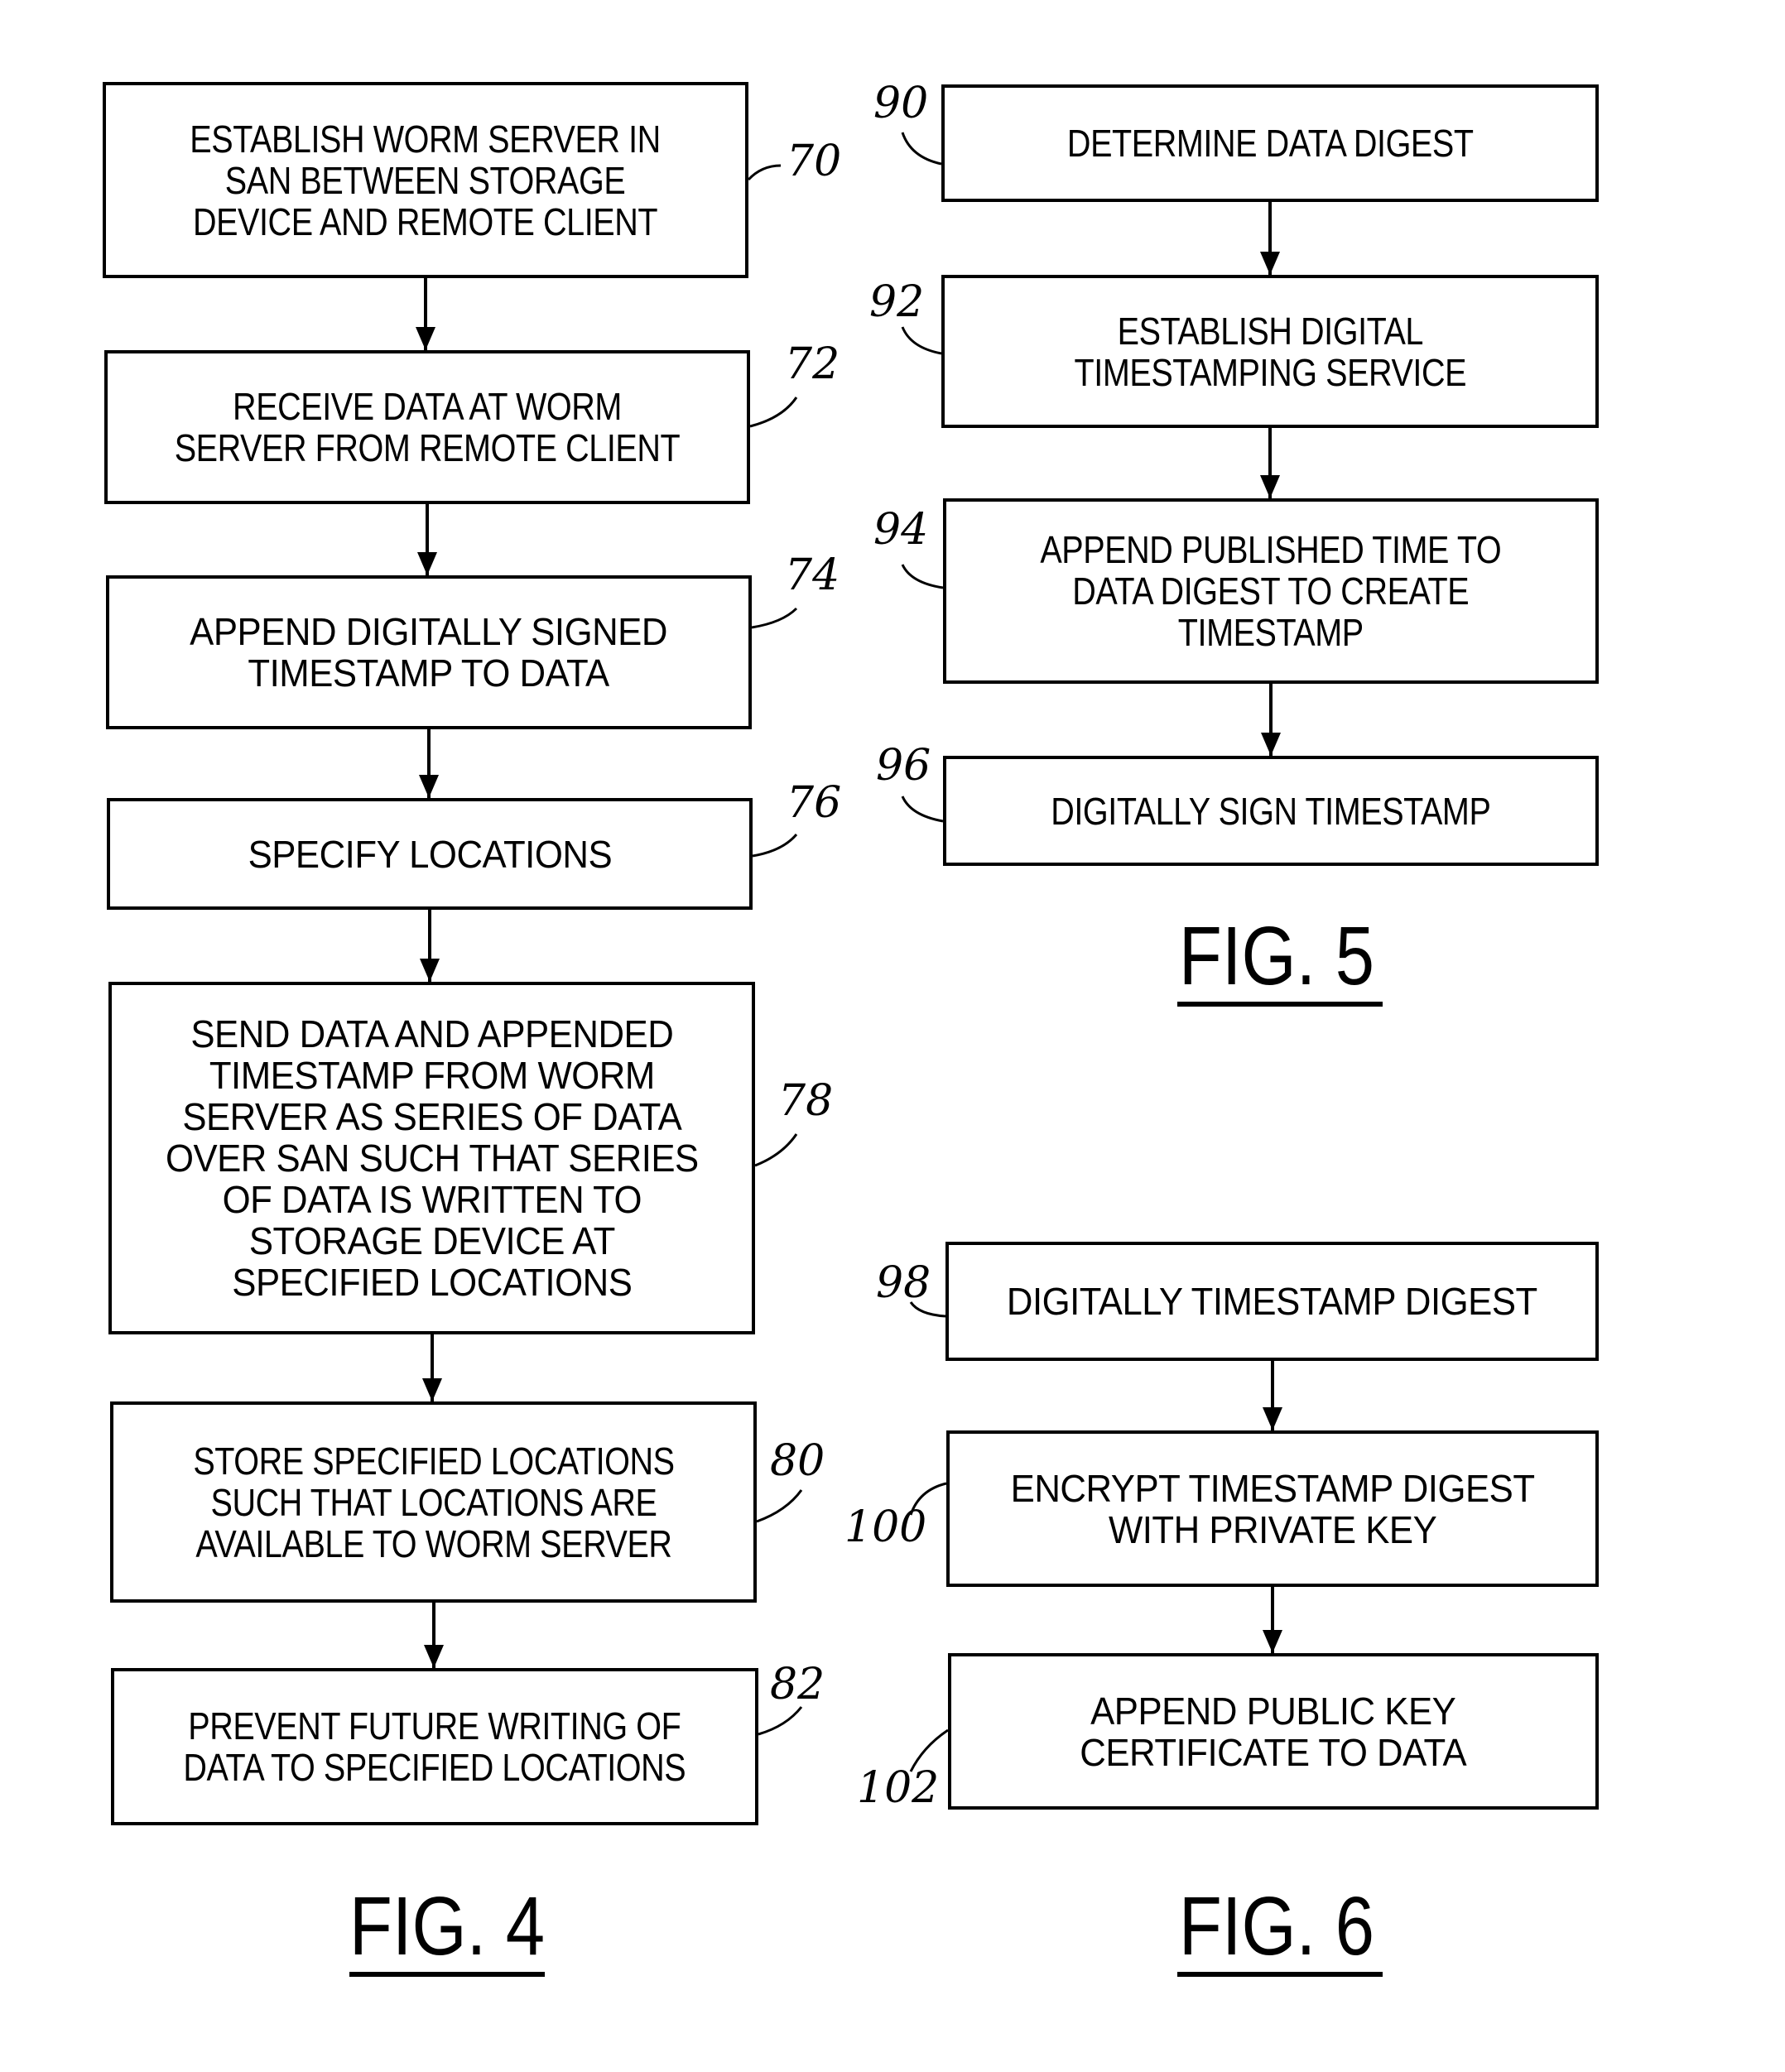 The height and width of the screenshot is (2072, 1785). I want to click on step-box-98: DIGITALLY TIMESTAMP DIGEST, so click(1272, 1301).